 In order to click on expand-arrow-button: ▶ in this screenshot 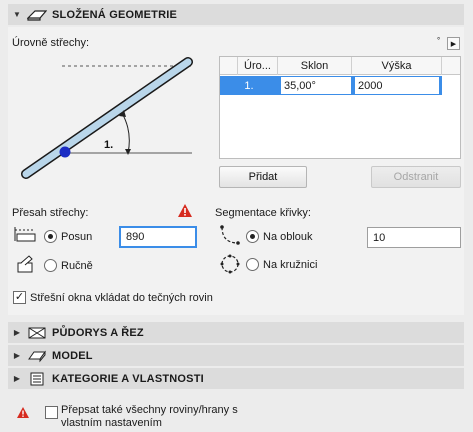, I will do `click(453, 43)`.